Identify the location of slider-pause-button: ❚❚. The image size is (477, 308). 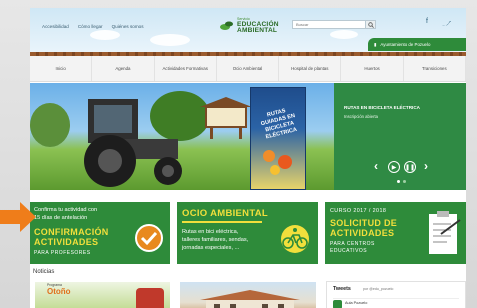
(410, 167).